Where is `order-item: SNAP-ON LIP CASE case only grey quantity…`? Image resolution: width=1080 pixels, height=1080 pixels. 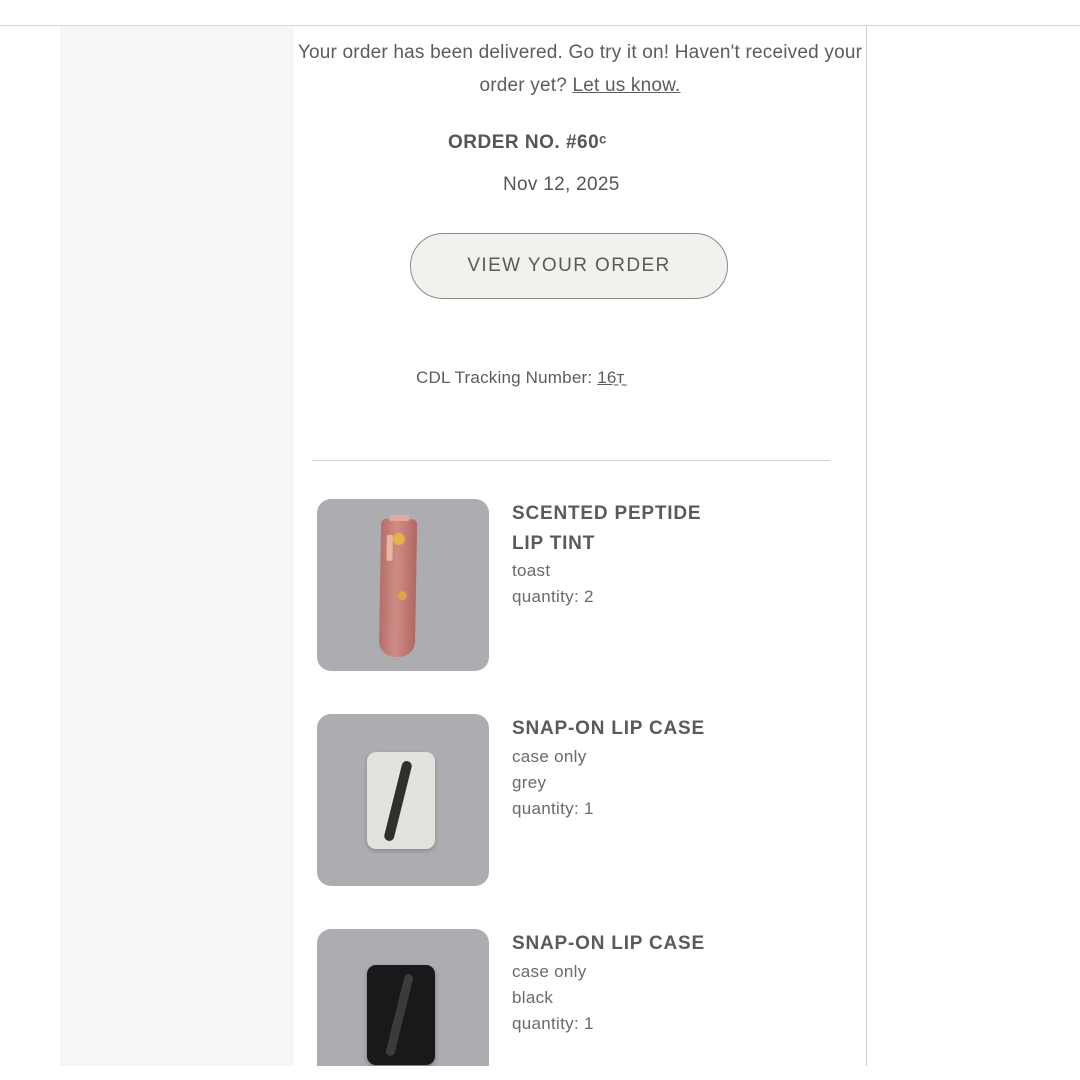
order-item: SNAP-ON LIP CASE case only grey quantity… is located at coordinates (577, 800).